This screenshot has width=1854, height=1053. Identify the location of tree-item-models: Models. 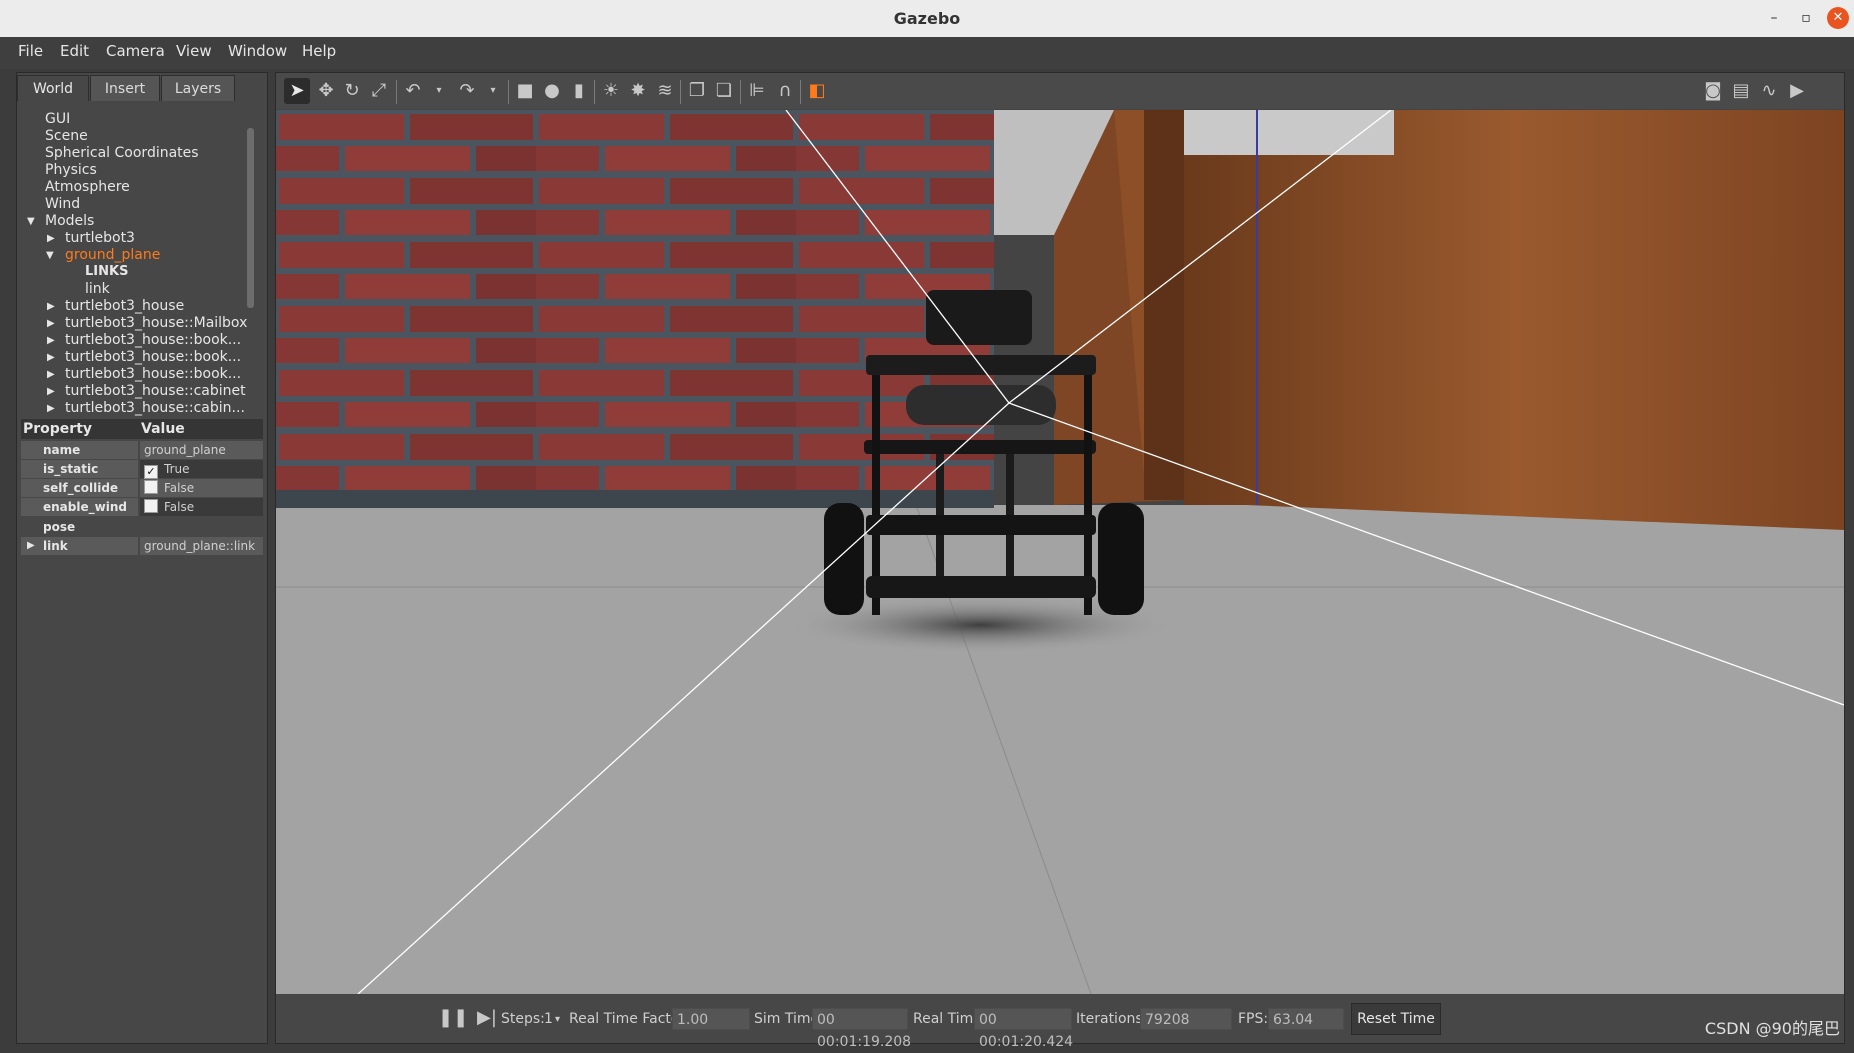
(69, 221).